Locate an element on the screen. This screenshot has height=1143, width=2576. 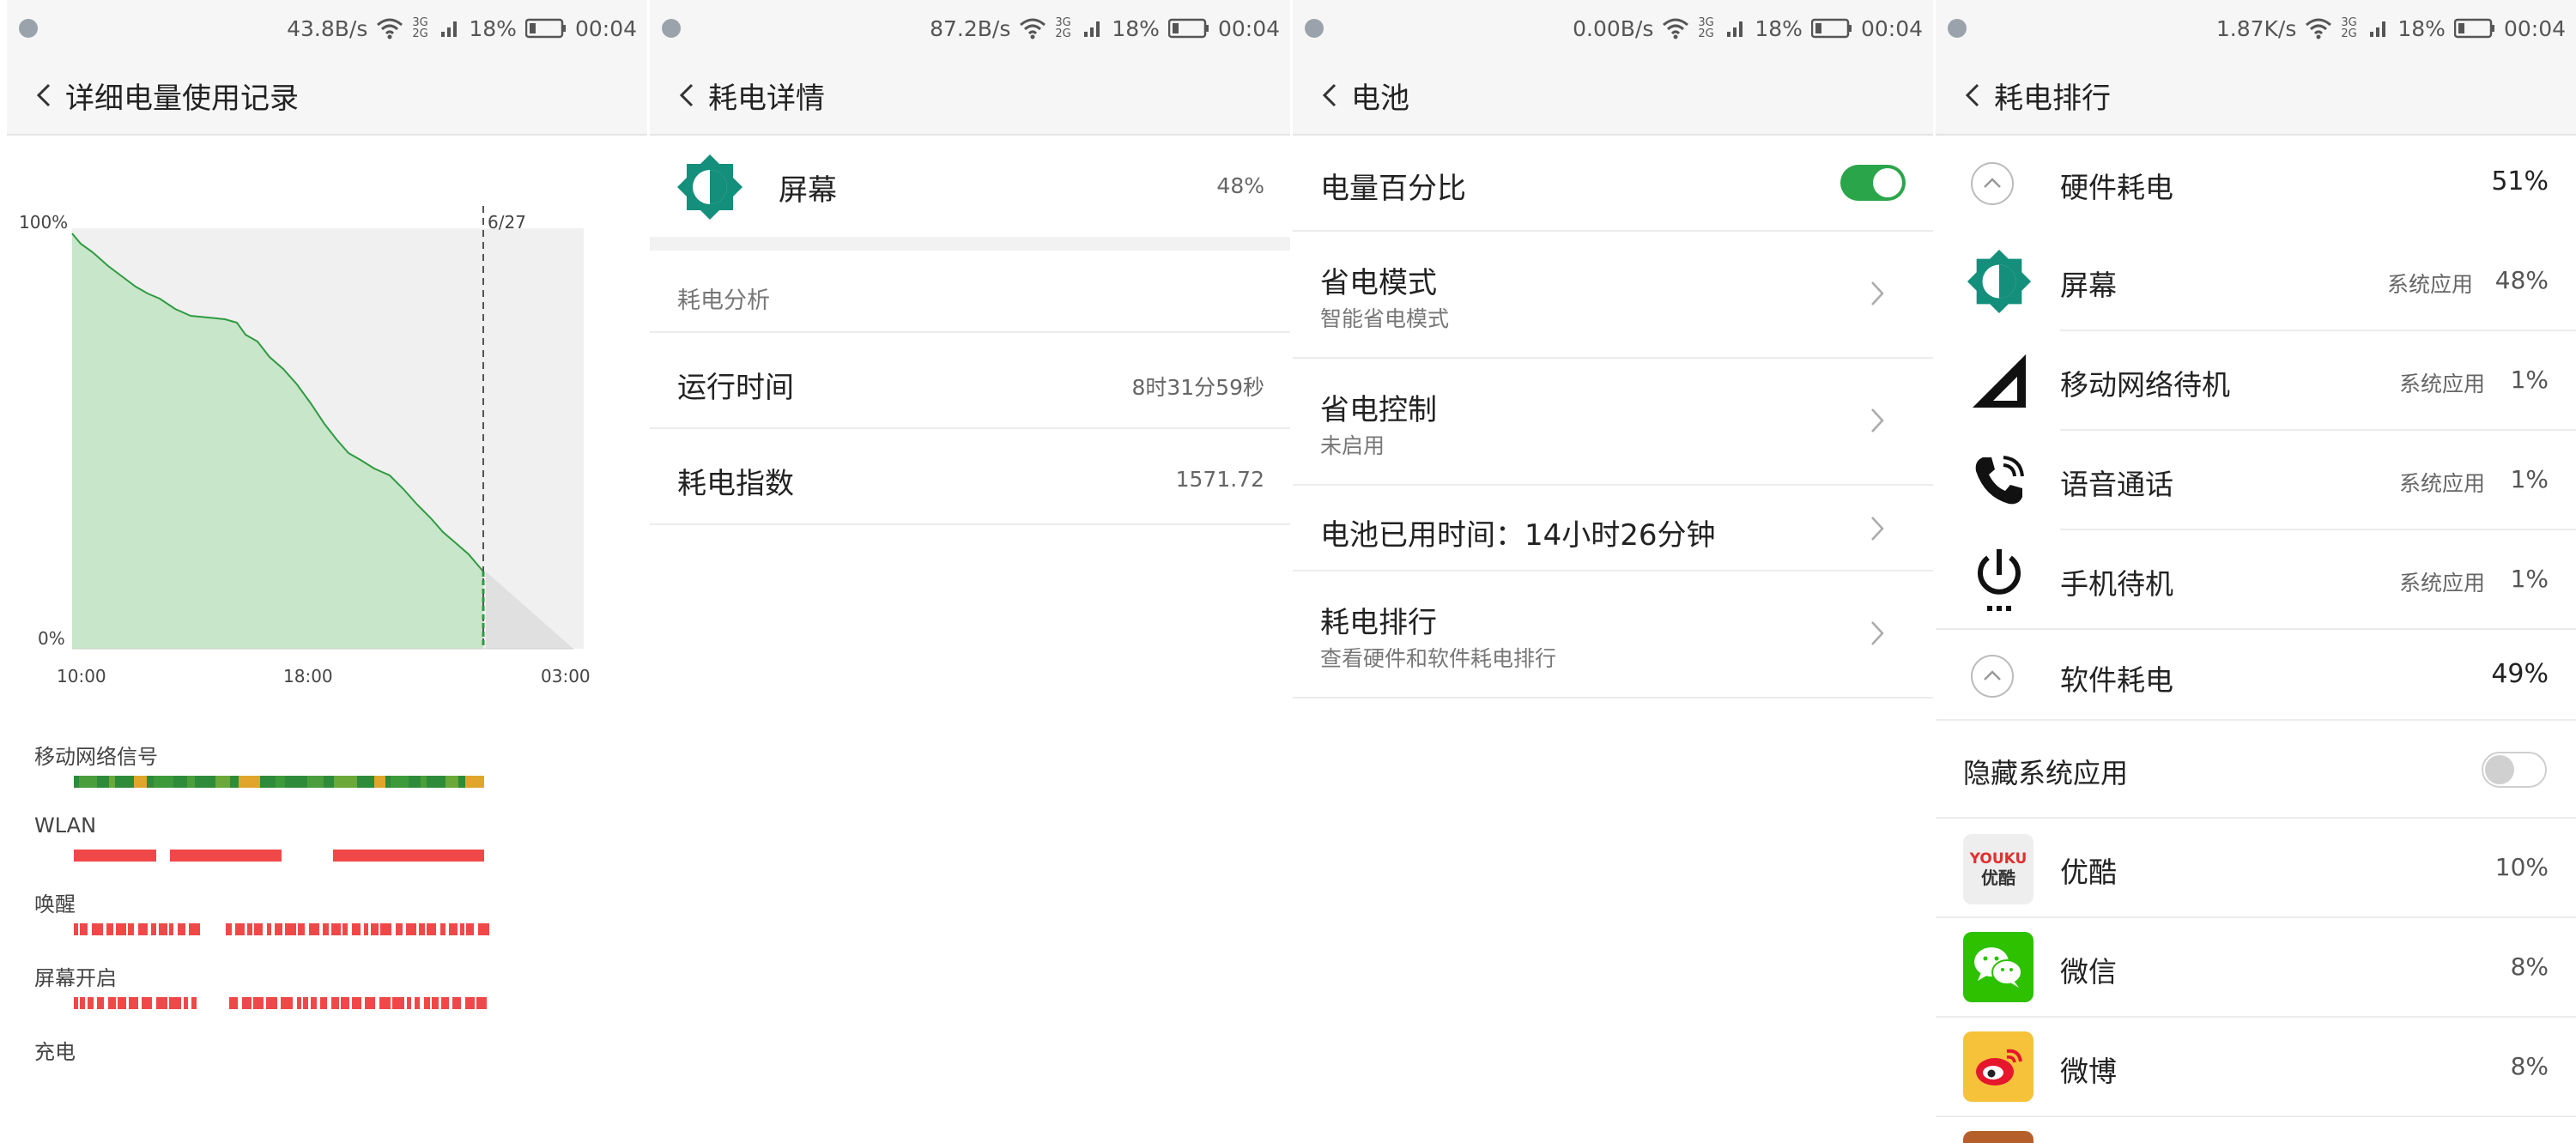
row-power-saving-control: 省电控制 未启用 is located at coordinates (1613, 422).